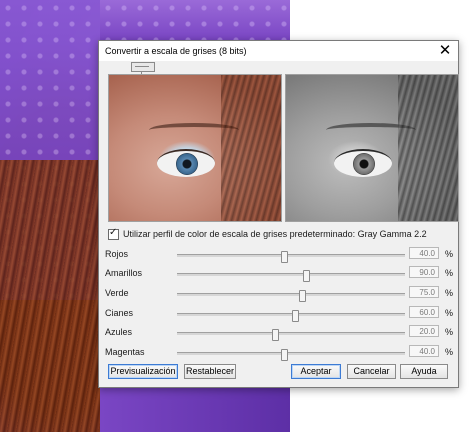 This screenshot has width=474, height=432. What do you see at coordinates (195, 148) in the screenshot?
I see `original-preview` at bounding box center [195, 148].